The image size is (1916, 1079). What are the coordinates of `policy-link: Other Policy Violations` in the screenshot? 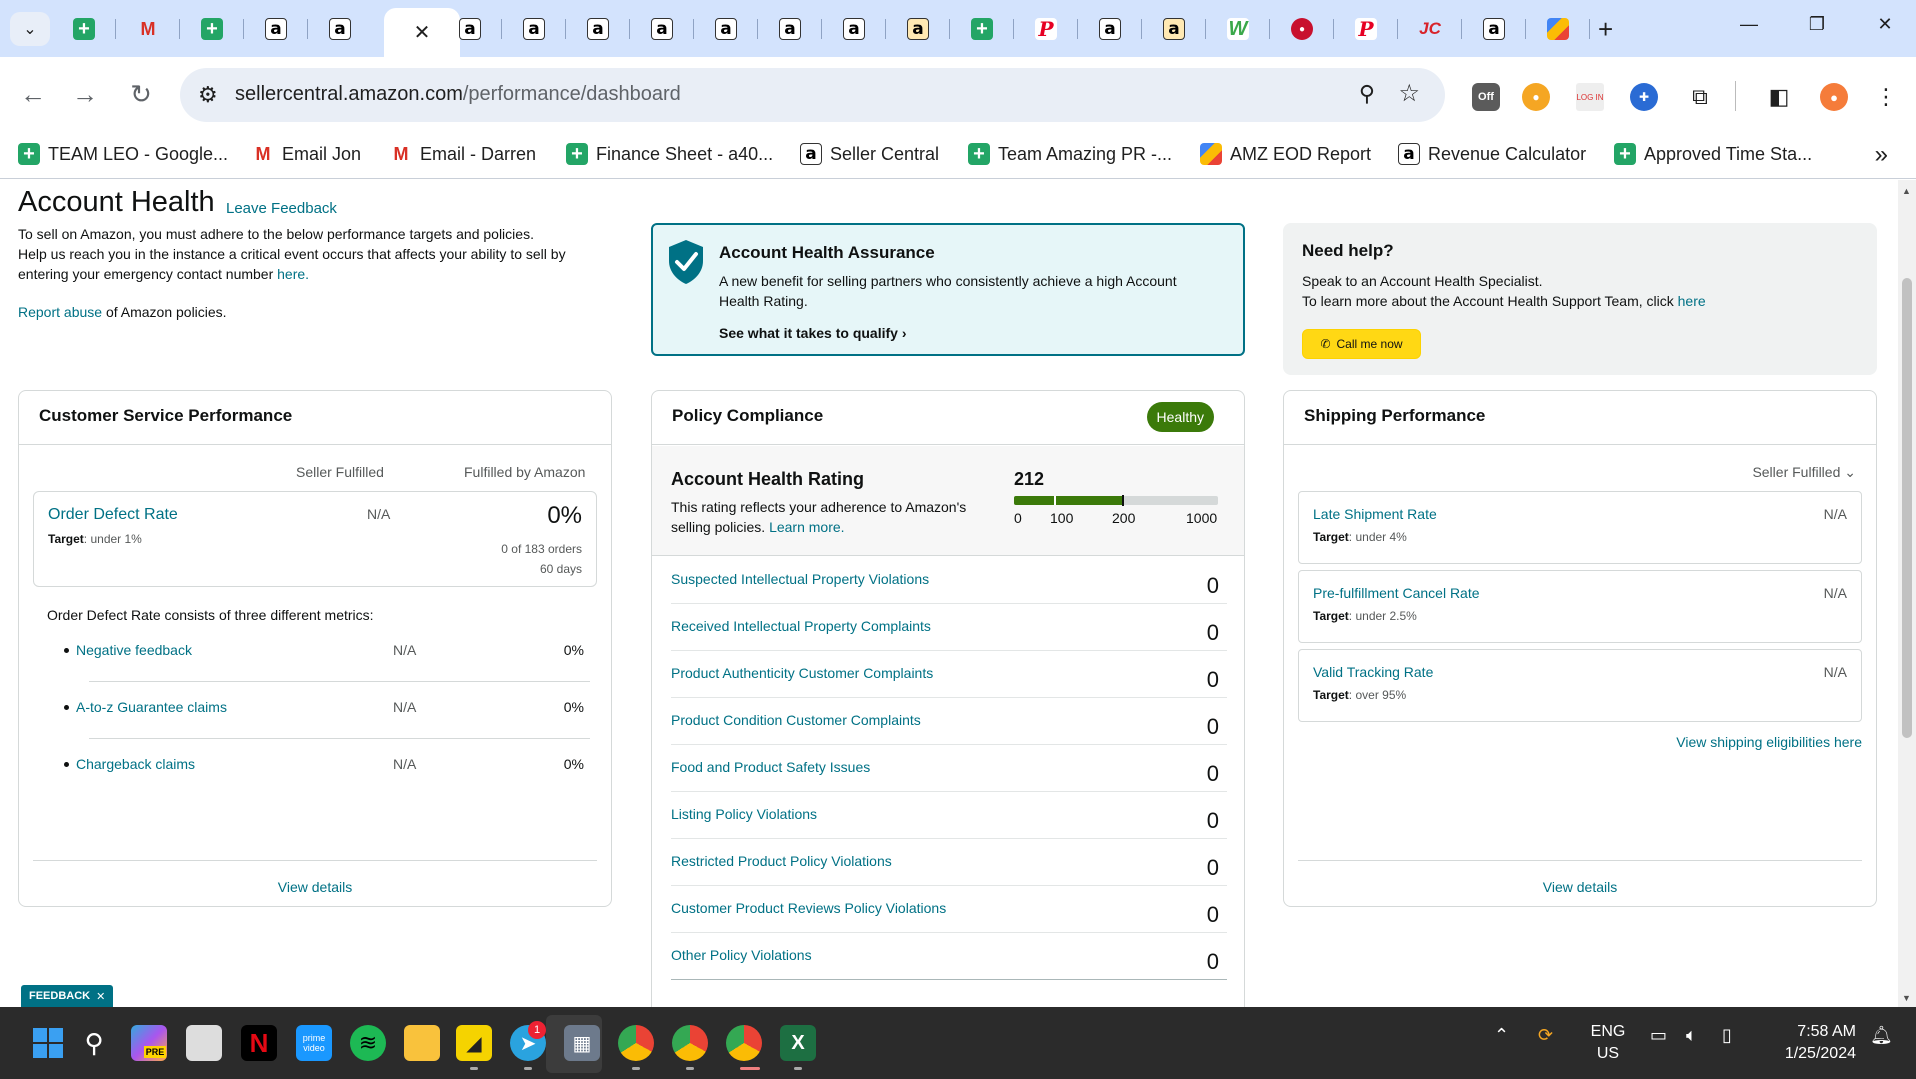 It's located at (741, 955).